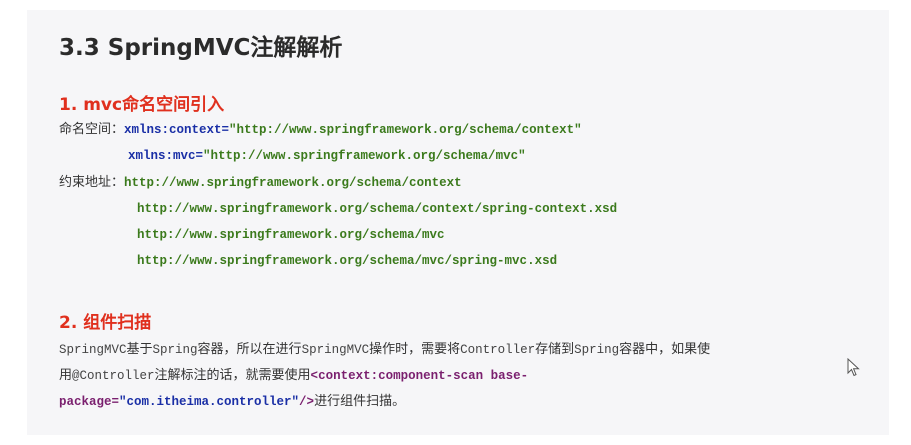 Image resolution: width=911 pixels, height=445 pixels. What do you see at coordinates (113, 376) in the screenshot?
I see `text-controller-annotation: @Controller` at bounding box center [113, 376].